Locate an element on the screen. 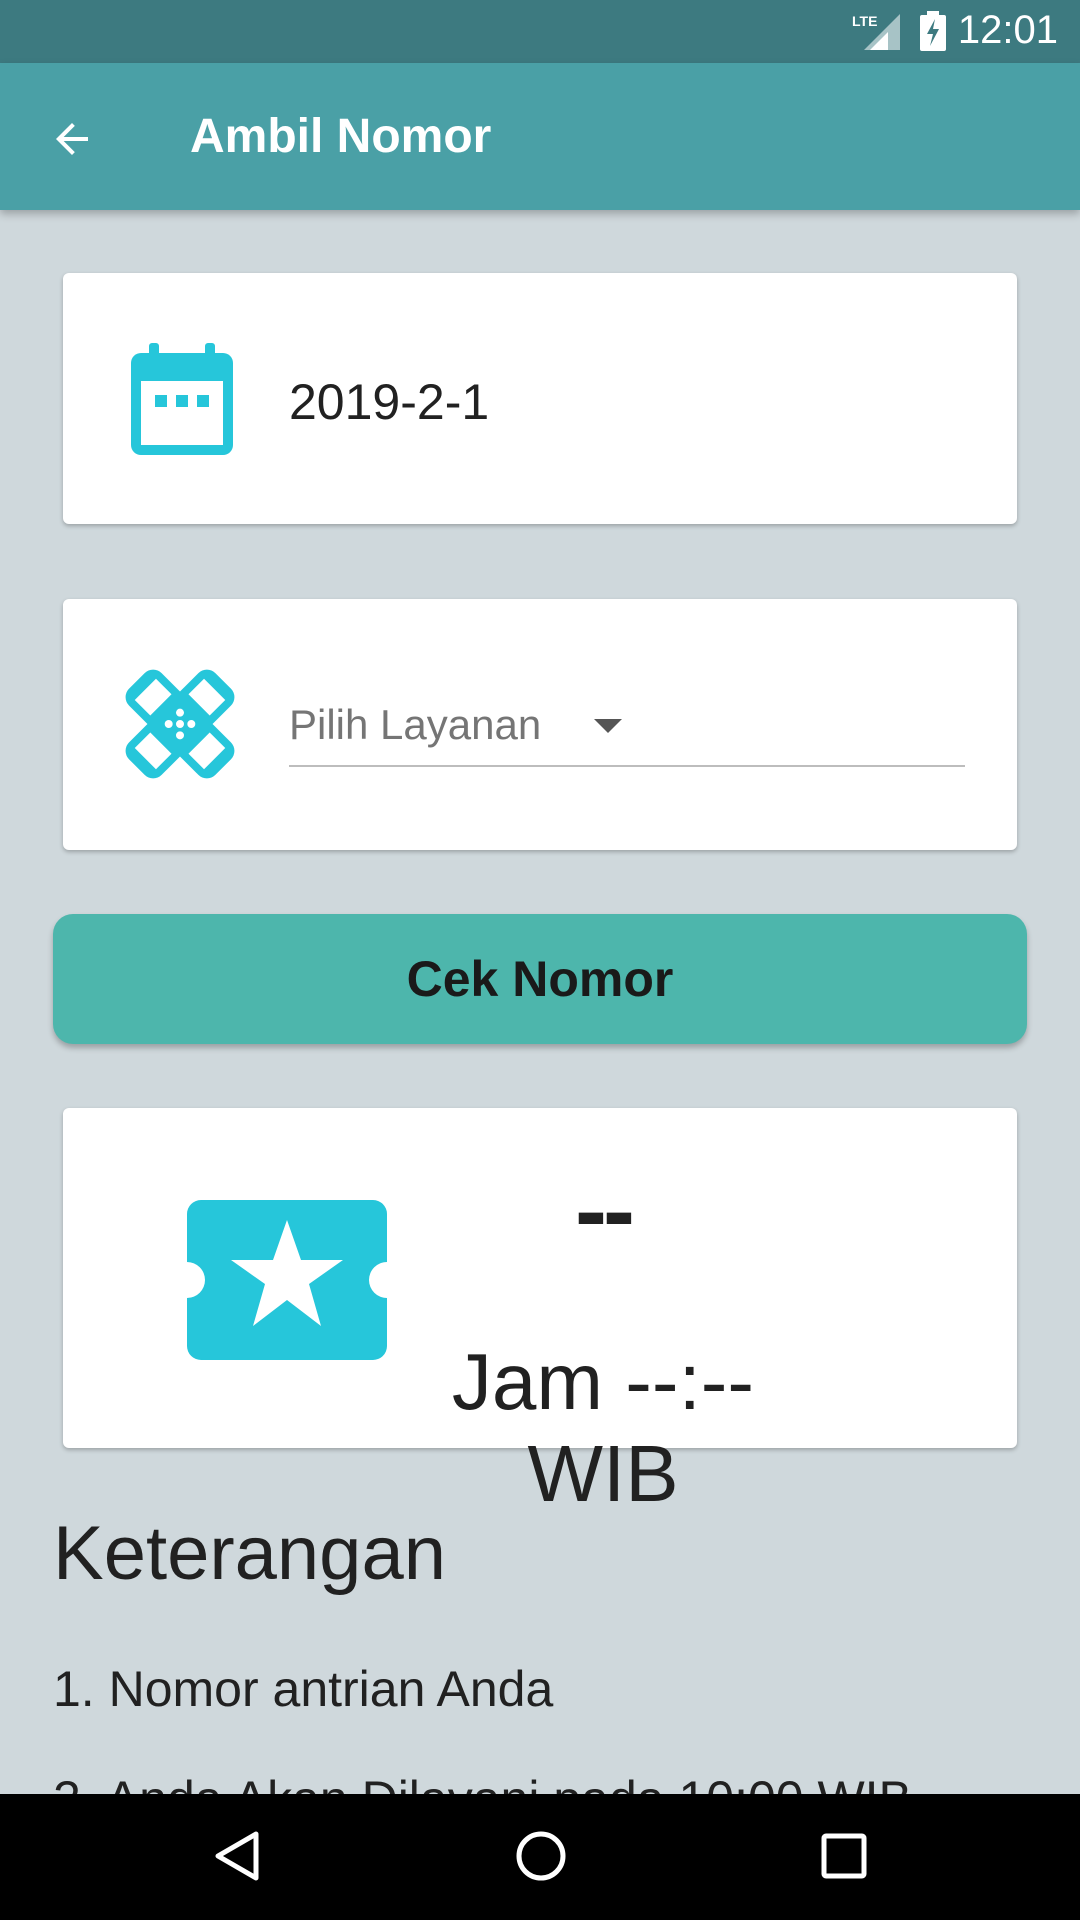  queue-number: -- is located at coordinates (605, 1210).